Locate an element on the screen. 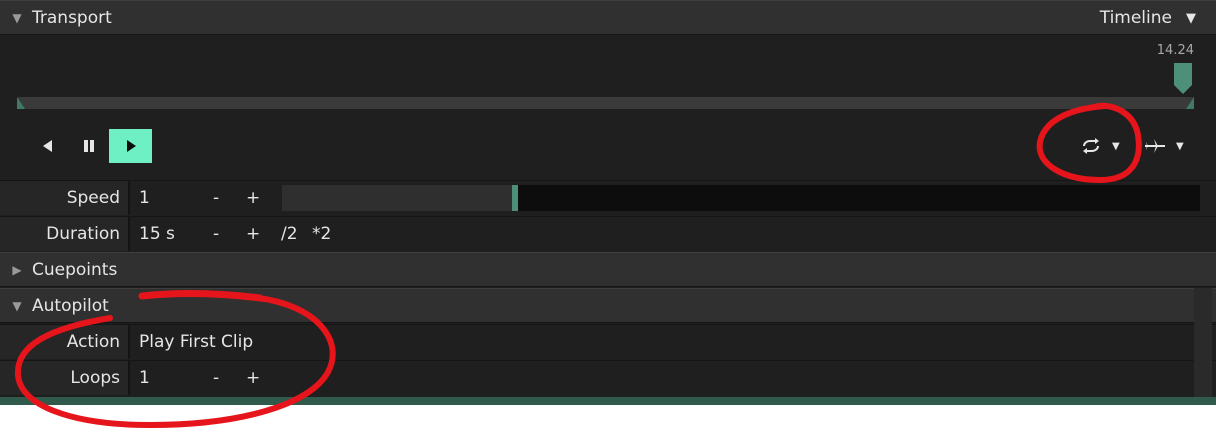 The height and width of the screenshot is (436, 1216). annotation-circle-autopilot is located at coordinates (175, 362).